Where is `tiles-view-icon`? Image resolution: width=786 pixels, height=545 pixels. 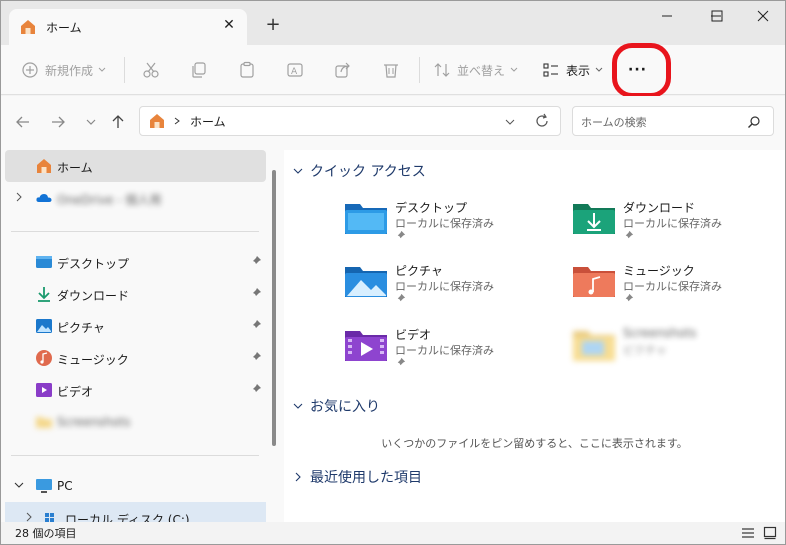
tiles-view-icon is located at coordinates (770, 533).